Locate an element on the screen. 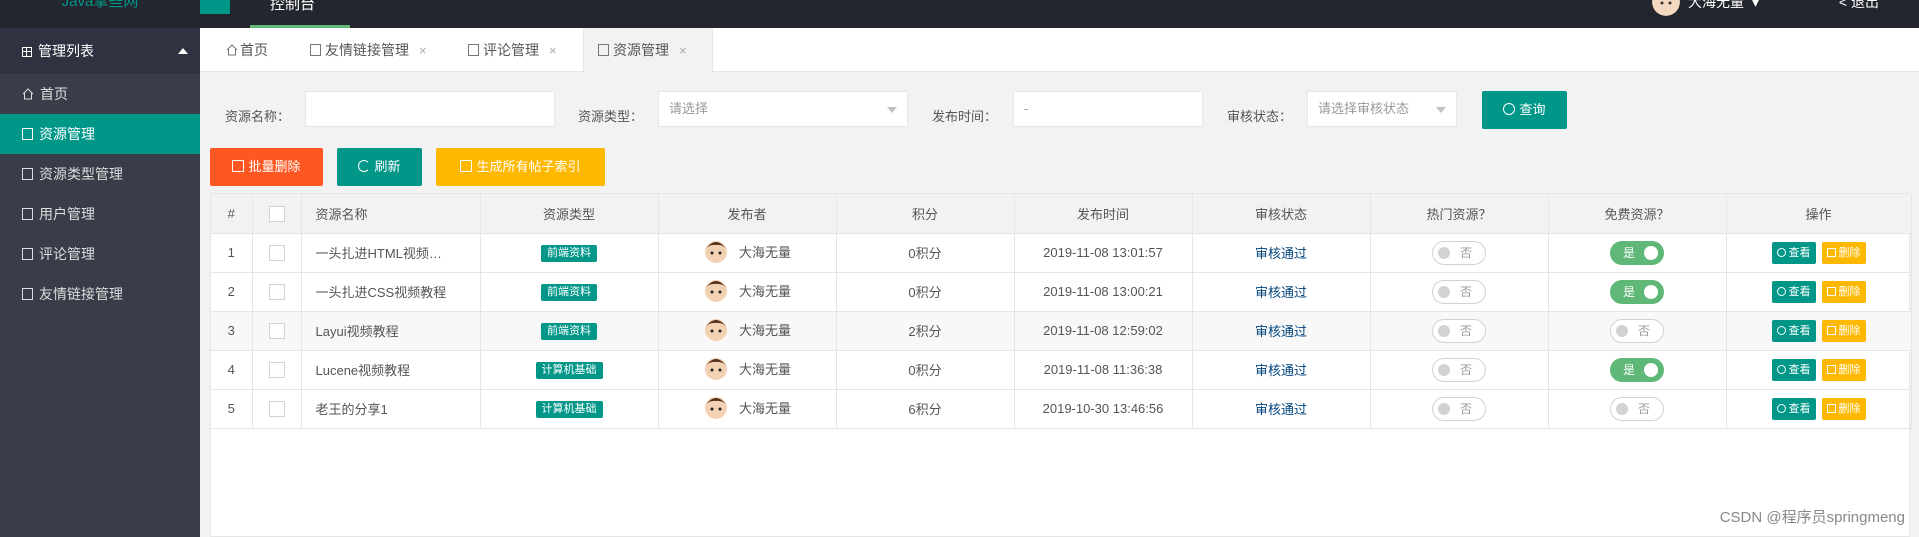 The width and height of the screenshot is (1919, 537). search-icon is located at coordinates (1781, 408).